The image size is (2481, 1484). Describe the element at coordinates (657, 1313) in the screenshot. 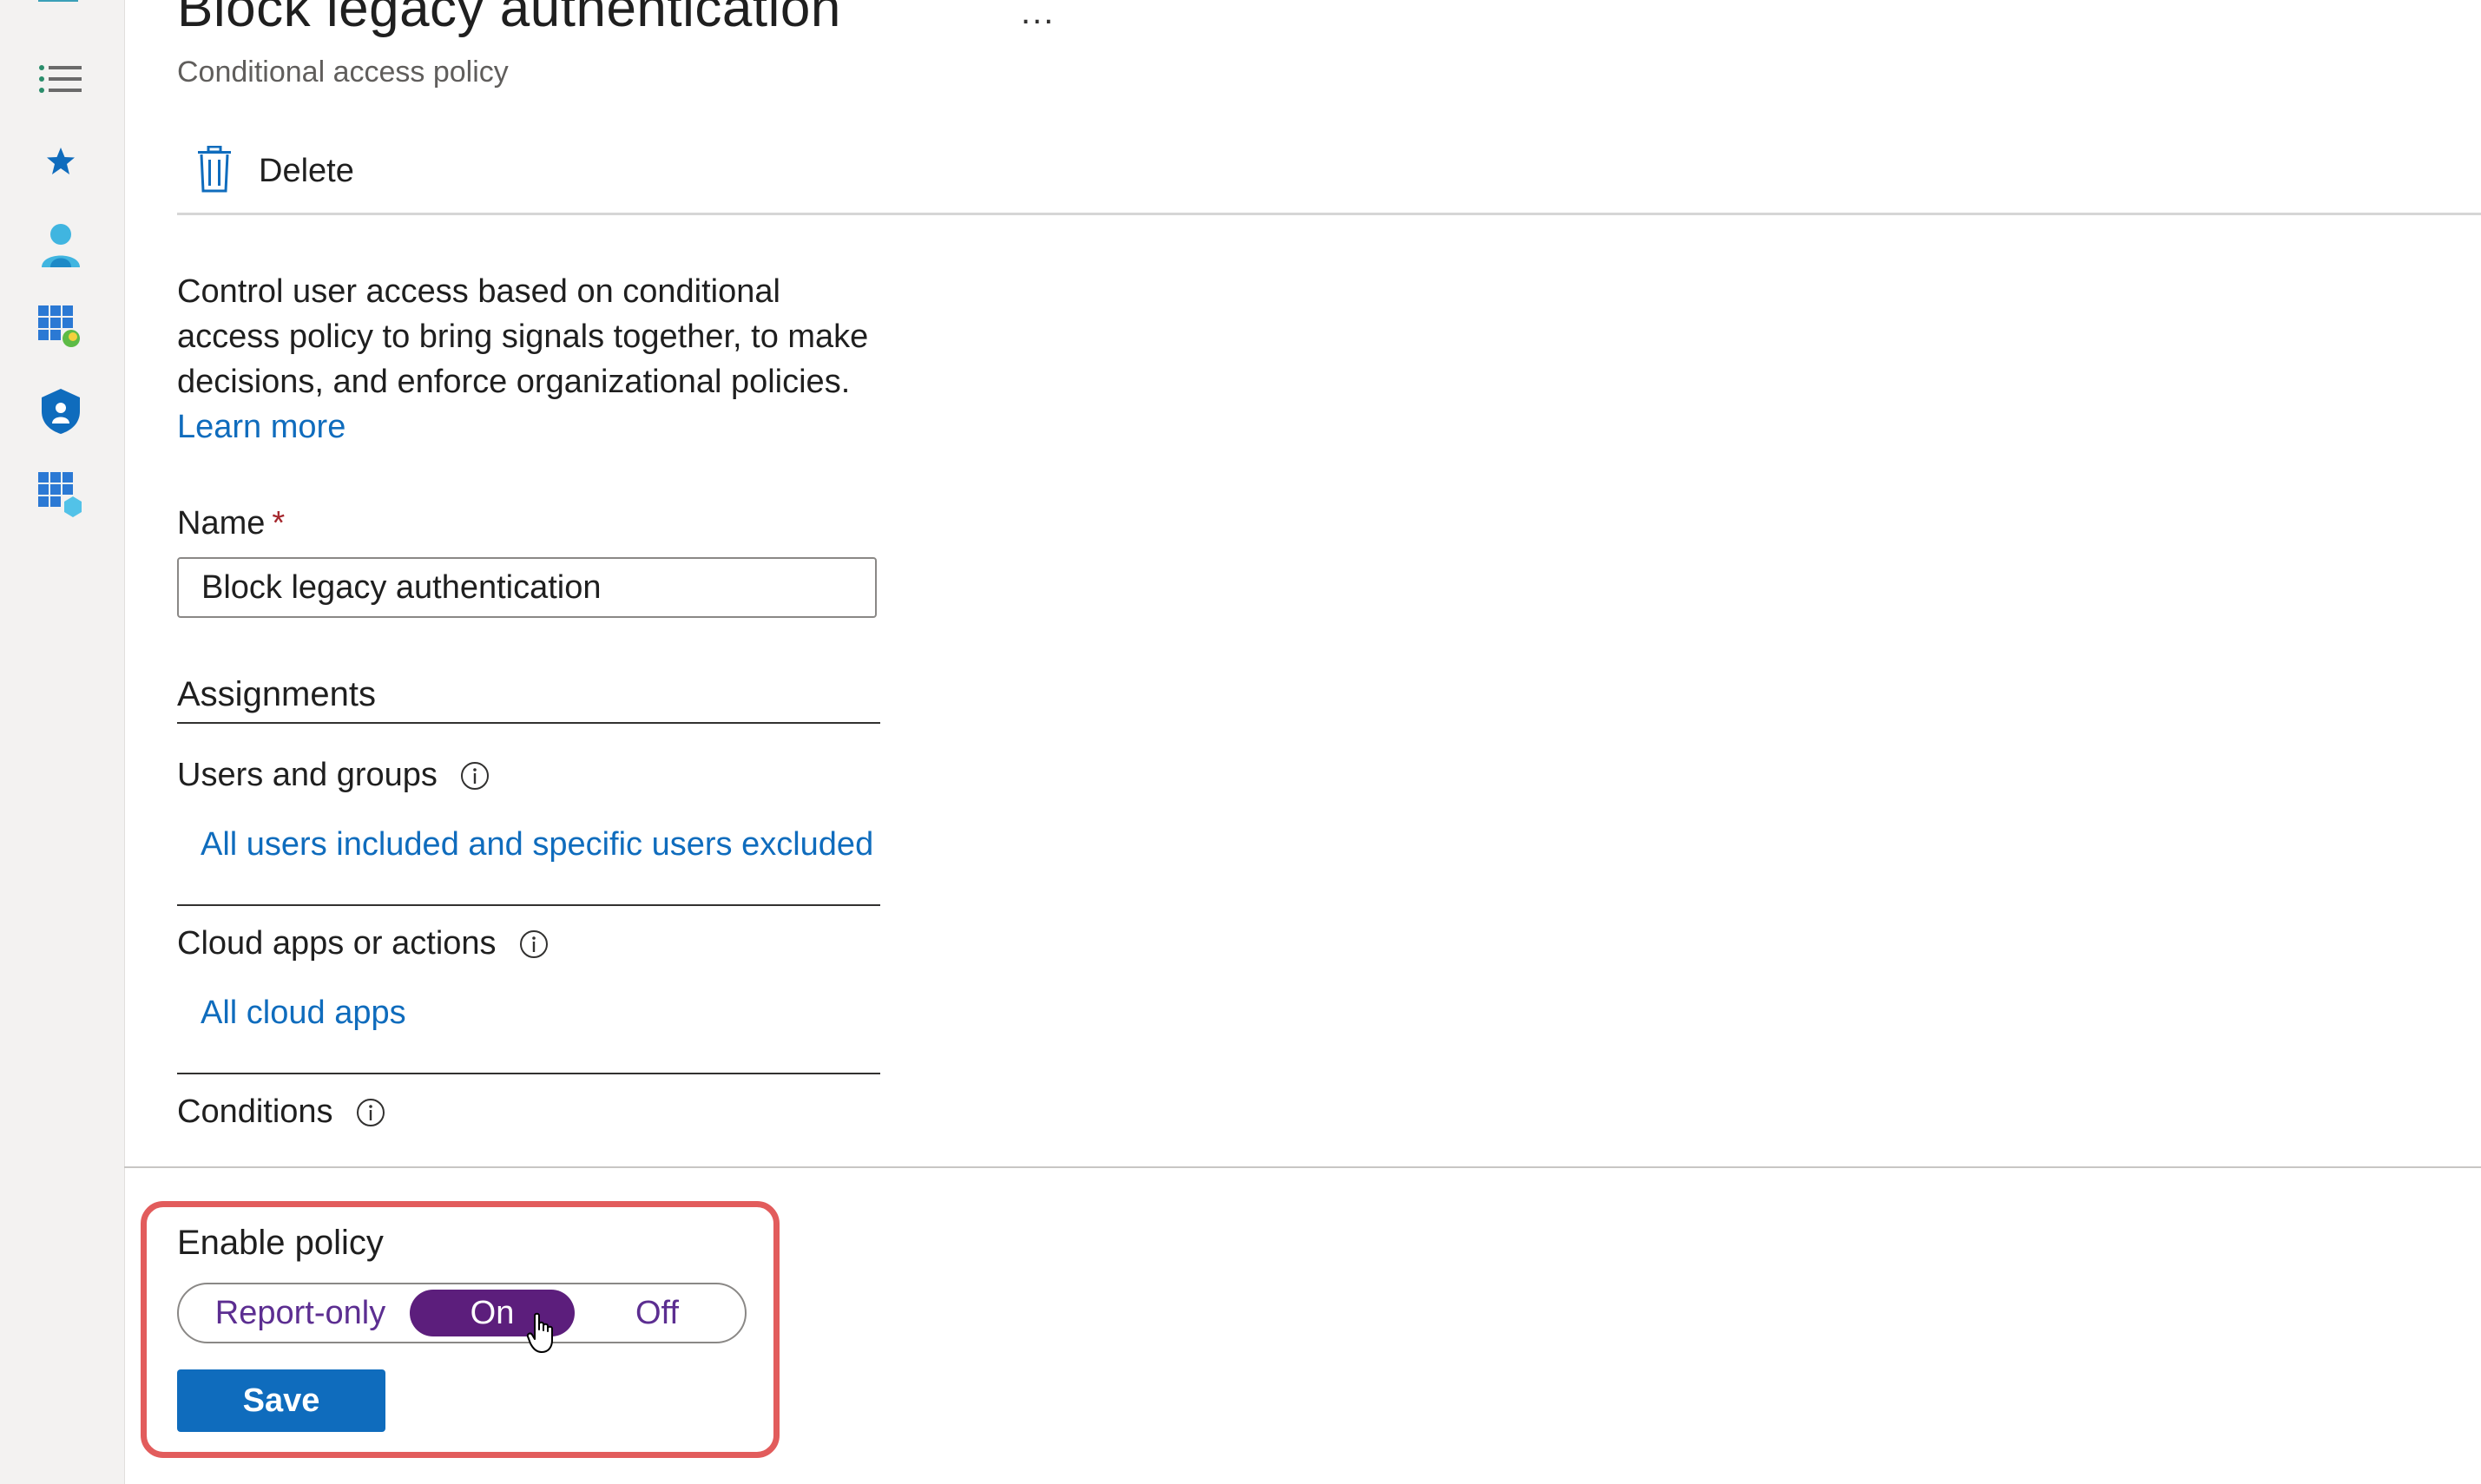

I see `off-option: Off` at that location.